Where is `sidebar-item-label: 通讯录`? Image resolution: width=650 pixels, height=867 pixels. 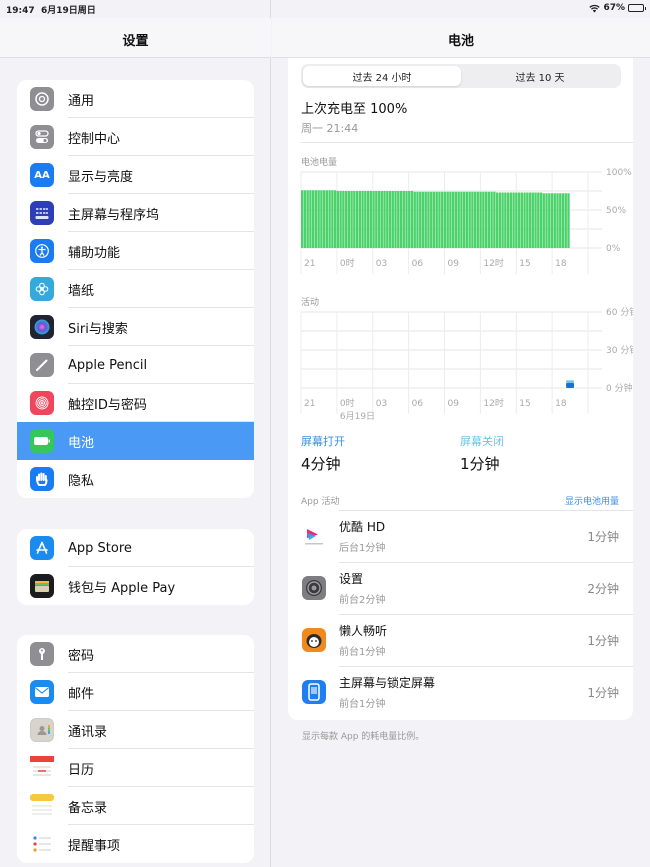 sidebar-item-label: 通讯录 is located at coordinates (88, 732).